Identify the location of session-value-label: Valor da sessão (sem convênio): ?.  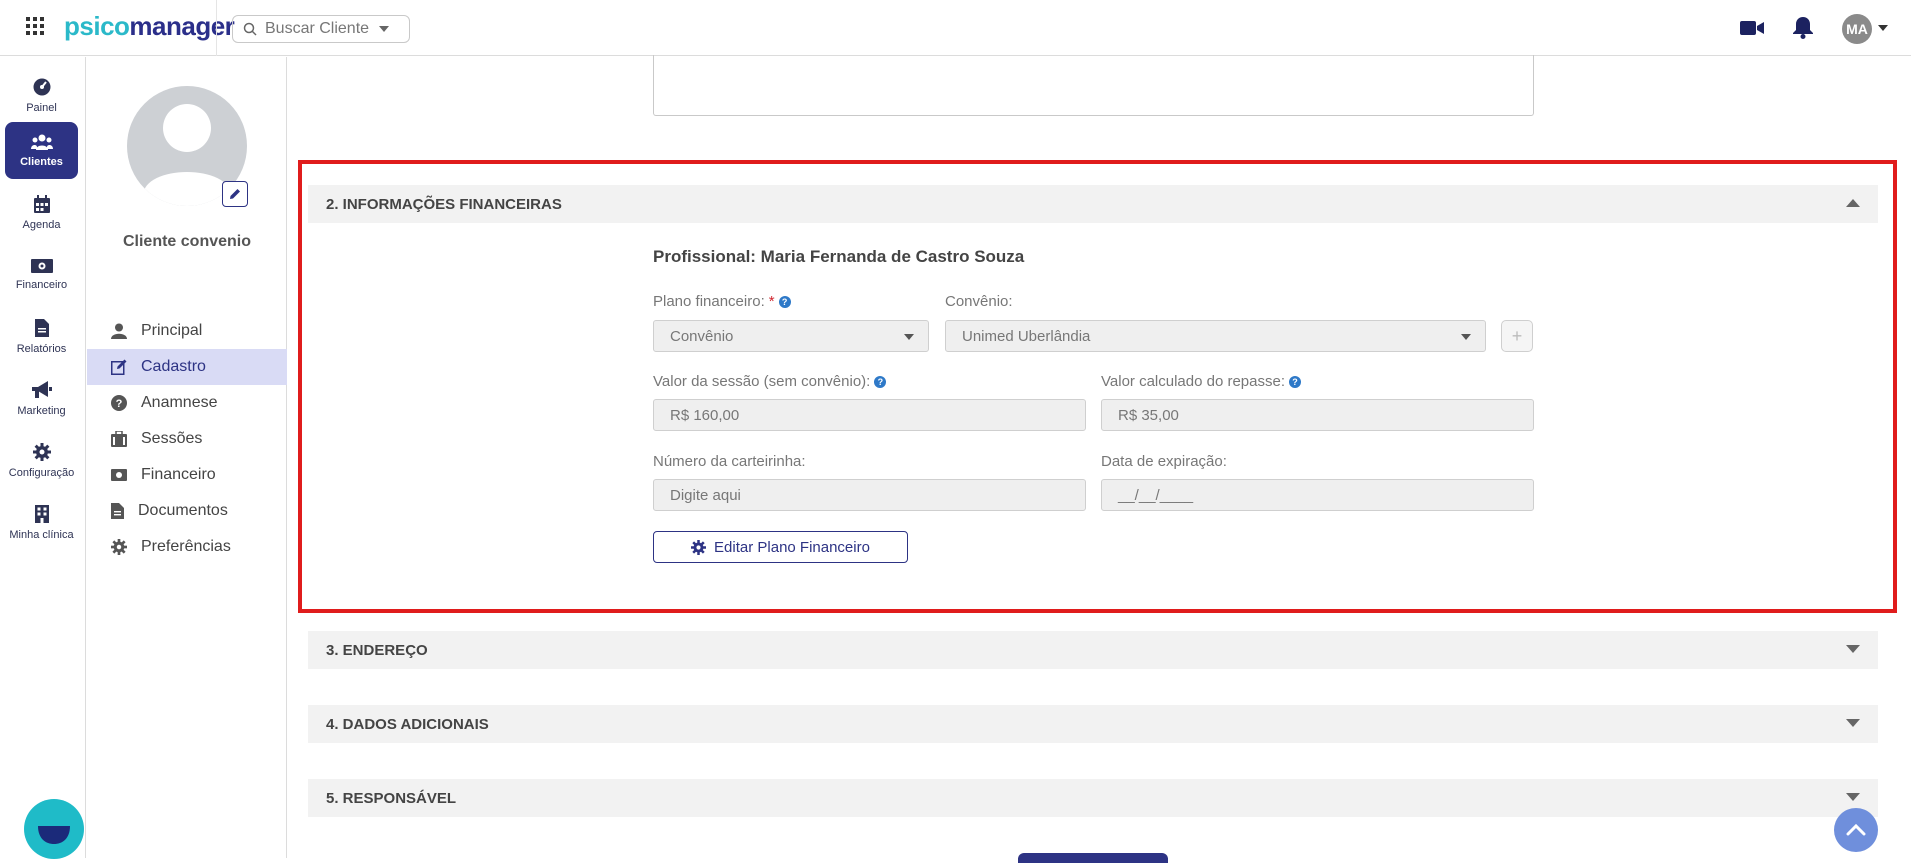
(770, 381).